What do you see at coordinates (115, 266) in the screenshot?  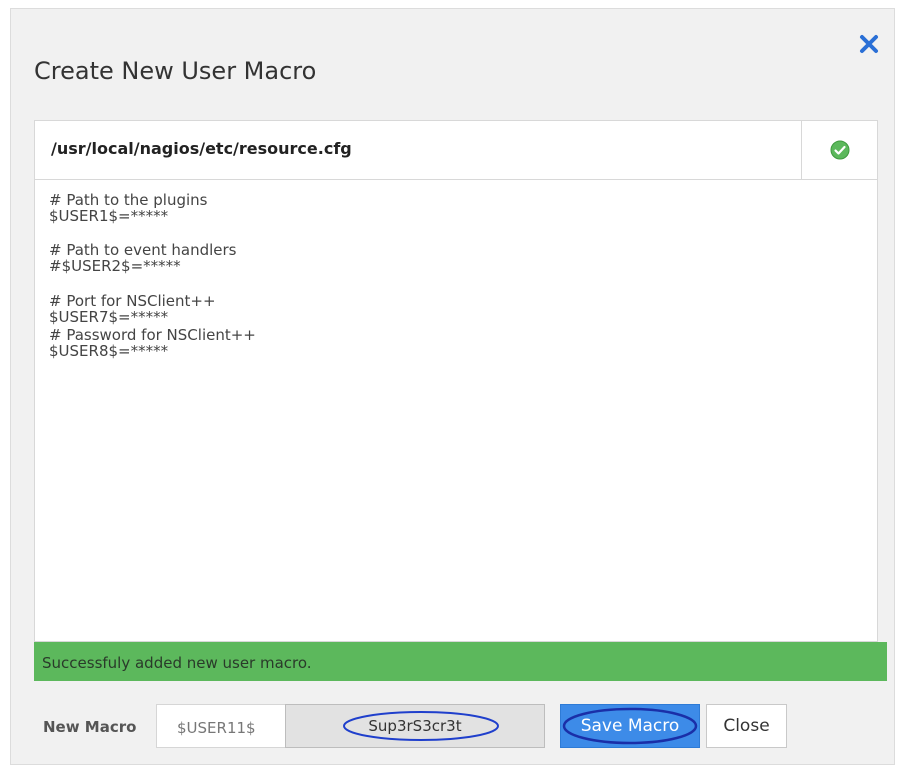 I see `editor-line: #$USER2$=*****` at bounding box center [115, 266].